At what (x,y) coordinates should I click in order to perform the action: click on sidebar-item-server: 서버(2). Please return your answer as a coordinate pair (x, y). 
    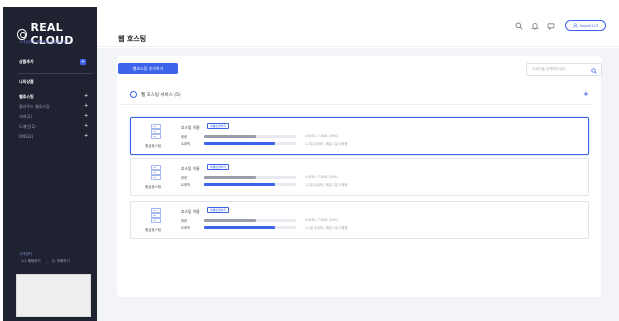
    Looking at the image, I should click on (25, 117).